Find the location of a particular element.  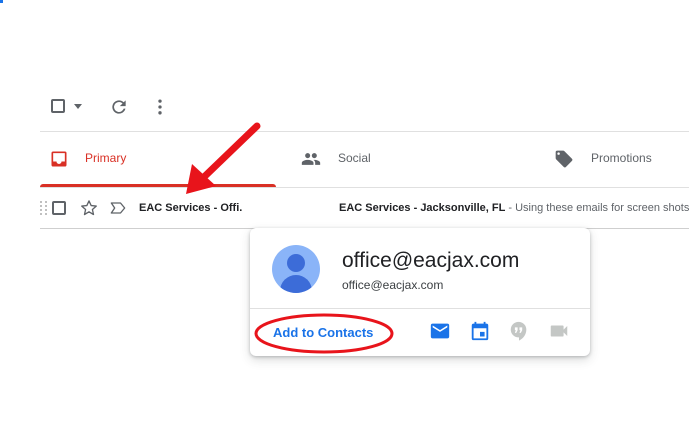

annotation-oval is located at coordinates (324, 333).